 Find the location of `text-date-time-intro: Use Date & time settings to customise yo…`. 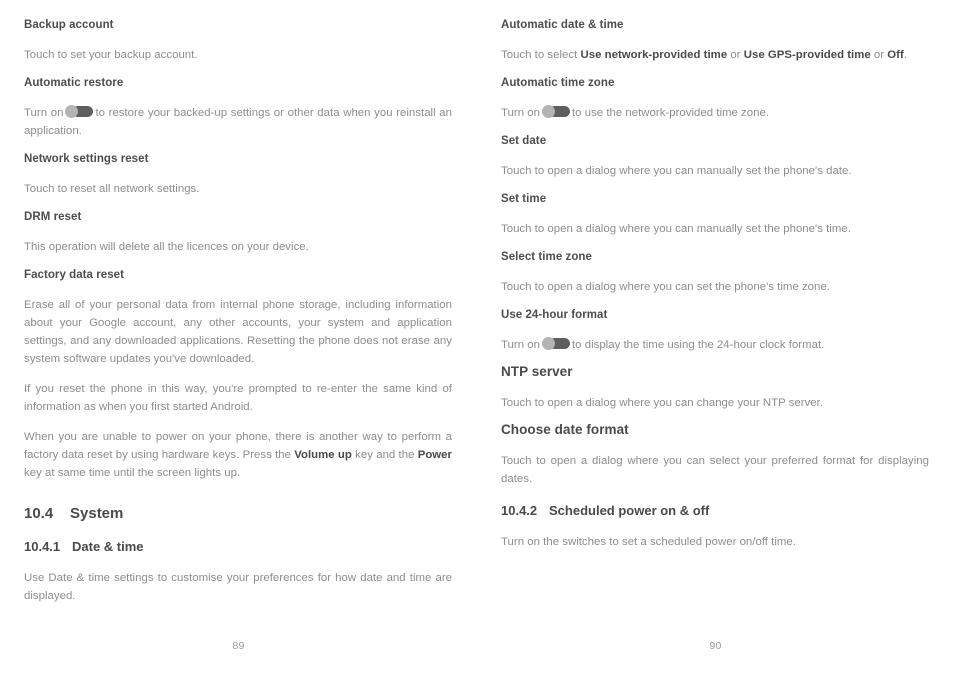

text-date-time-intro: Use Date & time settings to customise yo… is located at coordinates (238, 587).